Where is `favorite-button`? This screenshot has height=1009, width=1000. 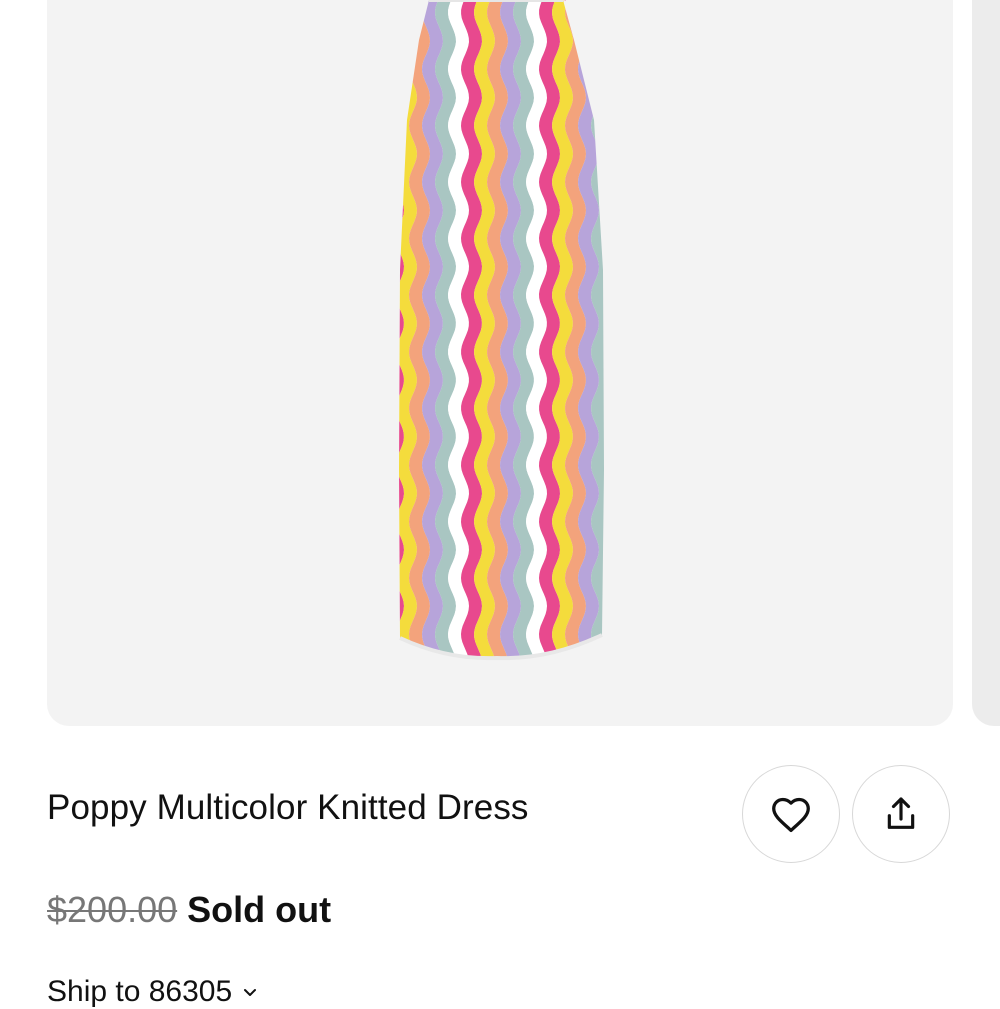
favorite-button is located at coordinates (791, 814).